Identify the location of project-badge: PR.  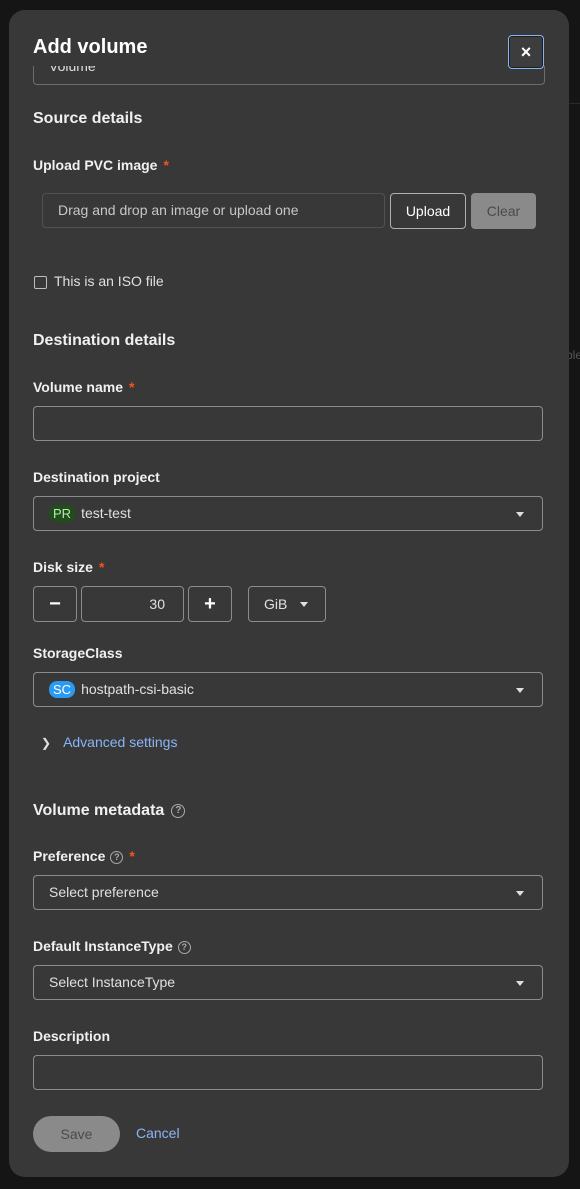
(62, 513).